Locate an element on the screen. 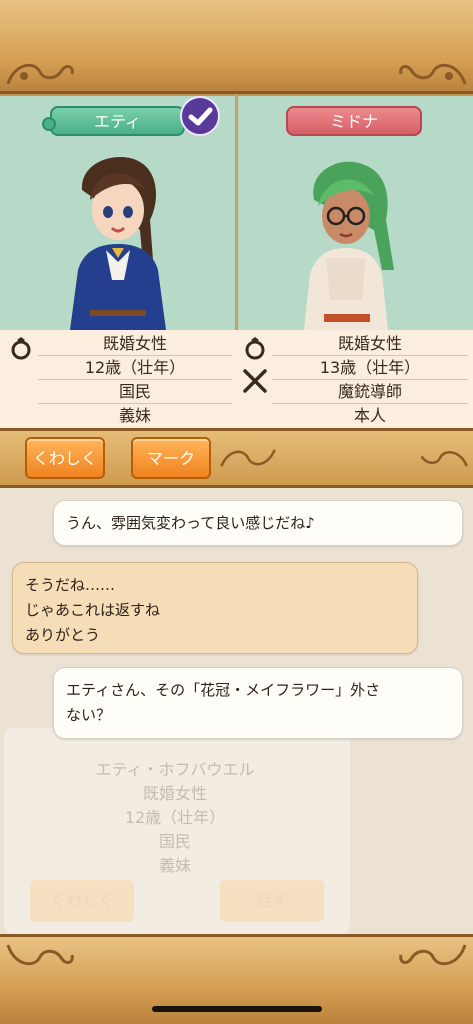 The height and width of the screenshot is (1024, 473). background-card-status: 既婚女性 is located at coordinates (174, 793).